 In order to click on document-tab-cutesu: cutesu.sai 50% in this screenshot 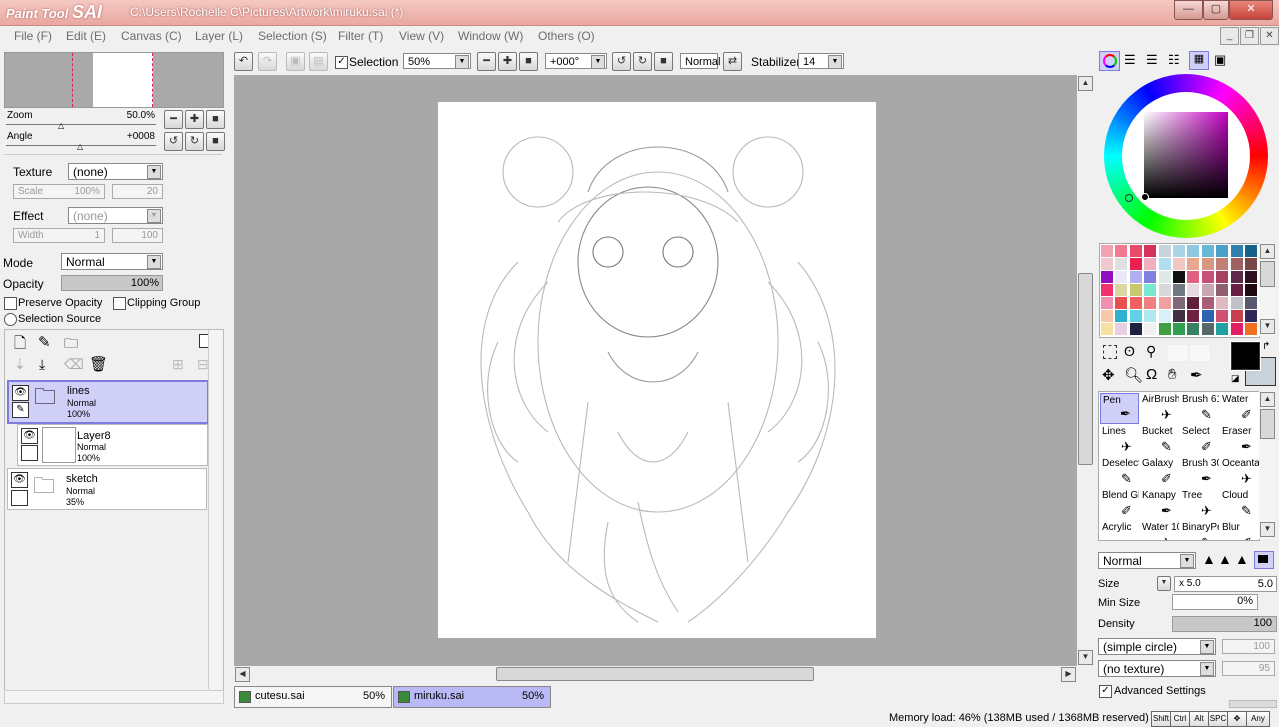, I will do `click(313, 697)`.